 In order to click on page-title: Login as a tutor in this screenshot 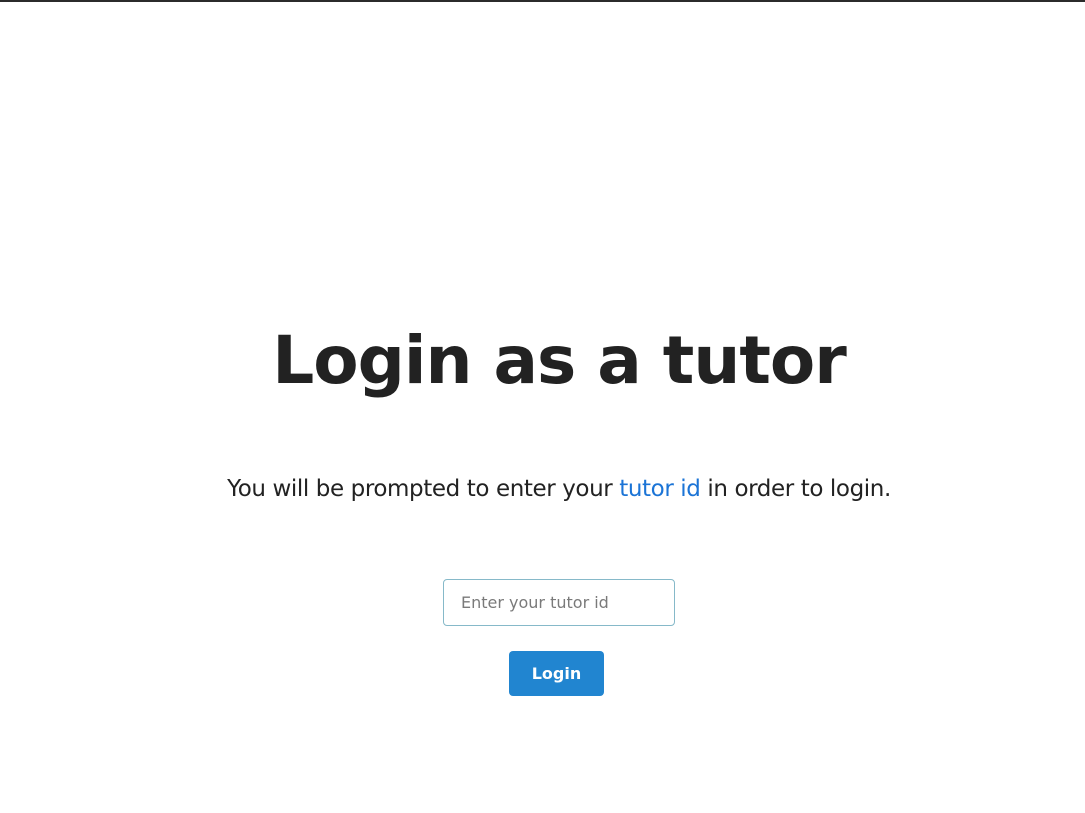, I will do `click(559, 360)`.